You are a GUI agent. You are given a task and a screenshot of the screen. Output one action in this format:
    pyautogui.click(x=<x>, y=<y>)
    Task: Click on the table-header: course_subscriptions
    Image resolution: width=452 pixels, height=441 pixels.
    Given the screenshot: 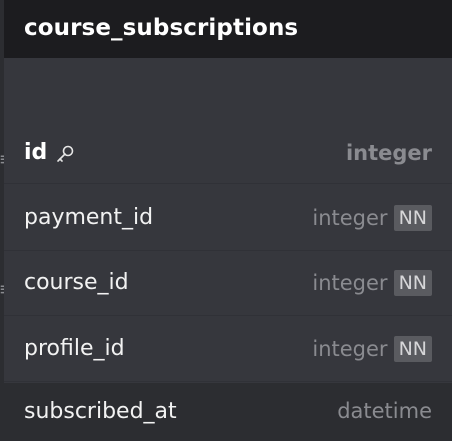 What is the action you would take?
    pyautogui.click(x=228, y=29)
    